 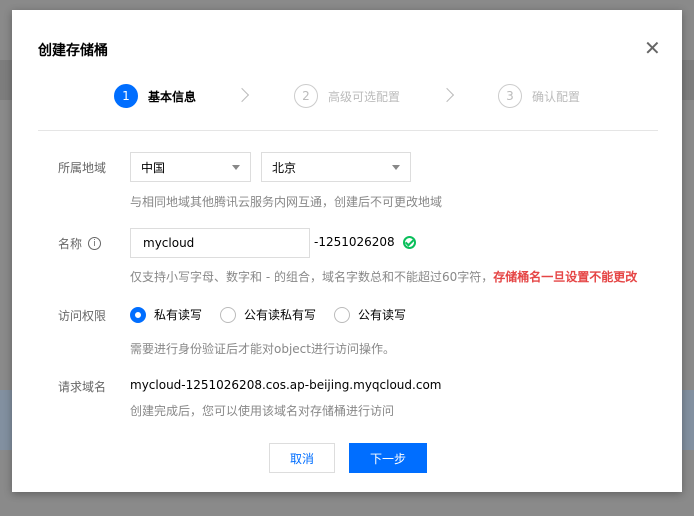 What do you see at coordinates (82, 387) in the screenshot?
I see `domain-label: 请求域名` at bounding box center [82, 387].